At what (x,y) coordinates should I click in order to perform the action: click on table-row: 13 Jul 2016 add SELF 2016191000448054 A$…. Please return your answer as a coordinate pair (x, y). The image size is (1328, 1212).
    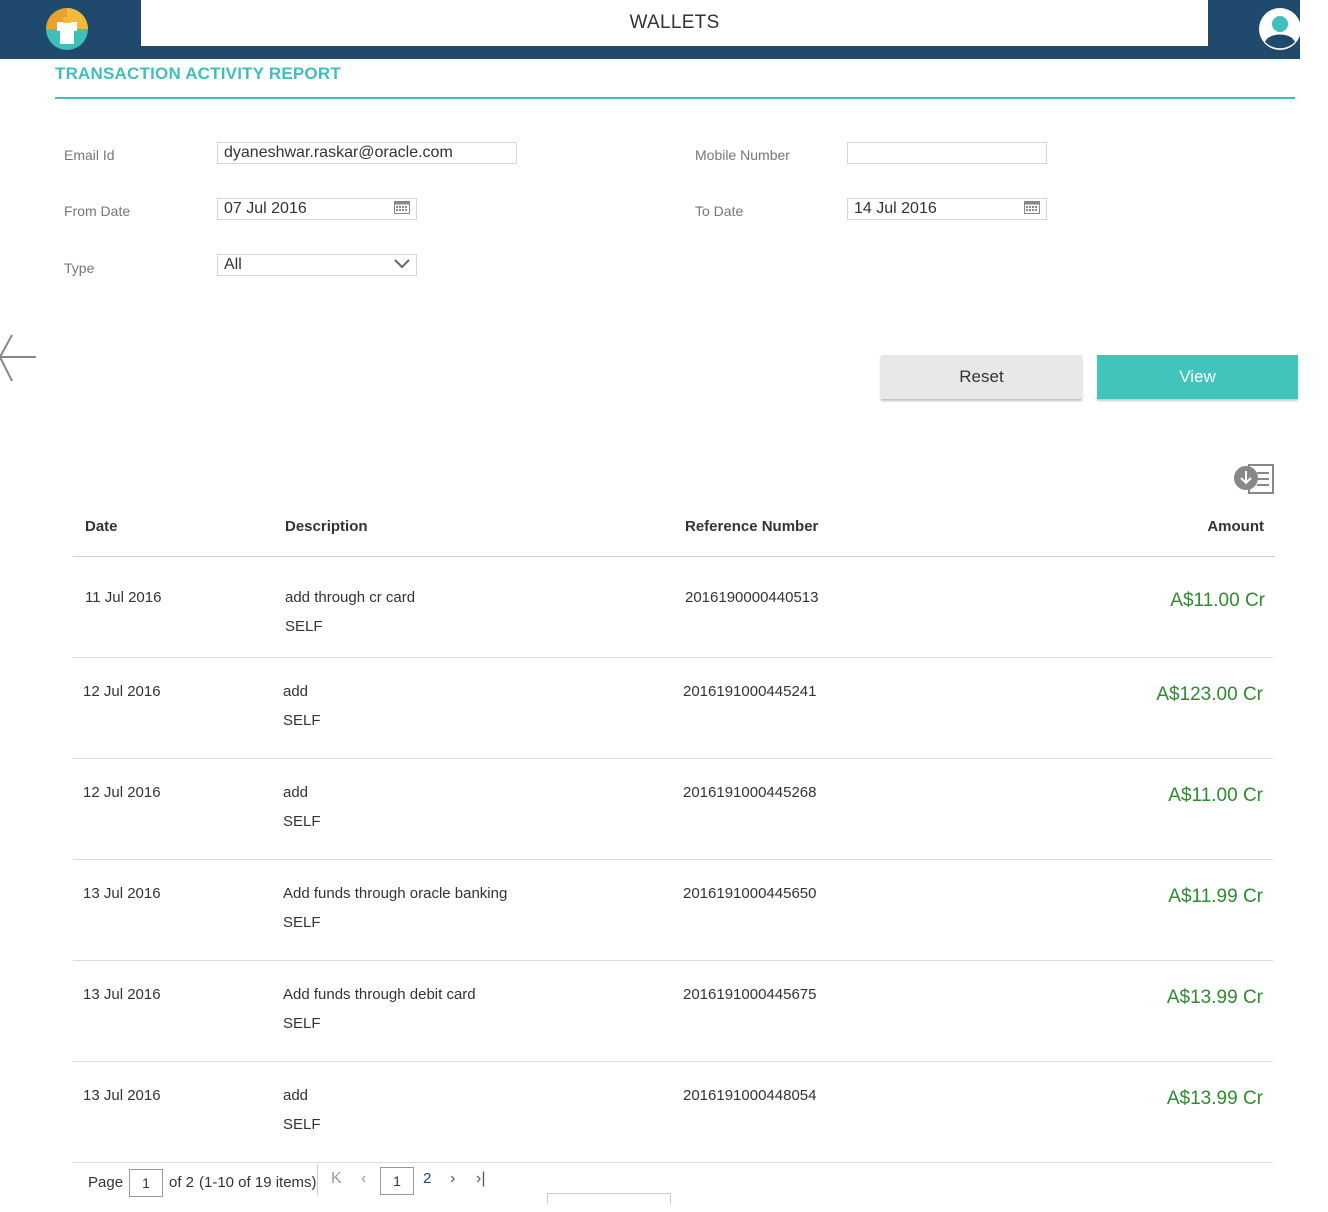
    Looking at the image, I should click on (673, 1112).